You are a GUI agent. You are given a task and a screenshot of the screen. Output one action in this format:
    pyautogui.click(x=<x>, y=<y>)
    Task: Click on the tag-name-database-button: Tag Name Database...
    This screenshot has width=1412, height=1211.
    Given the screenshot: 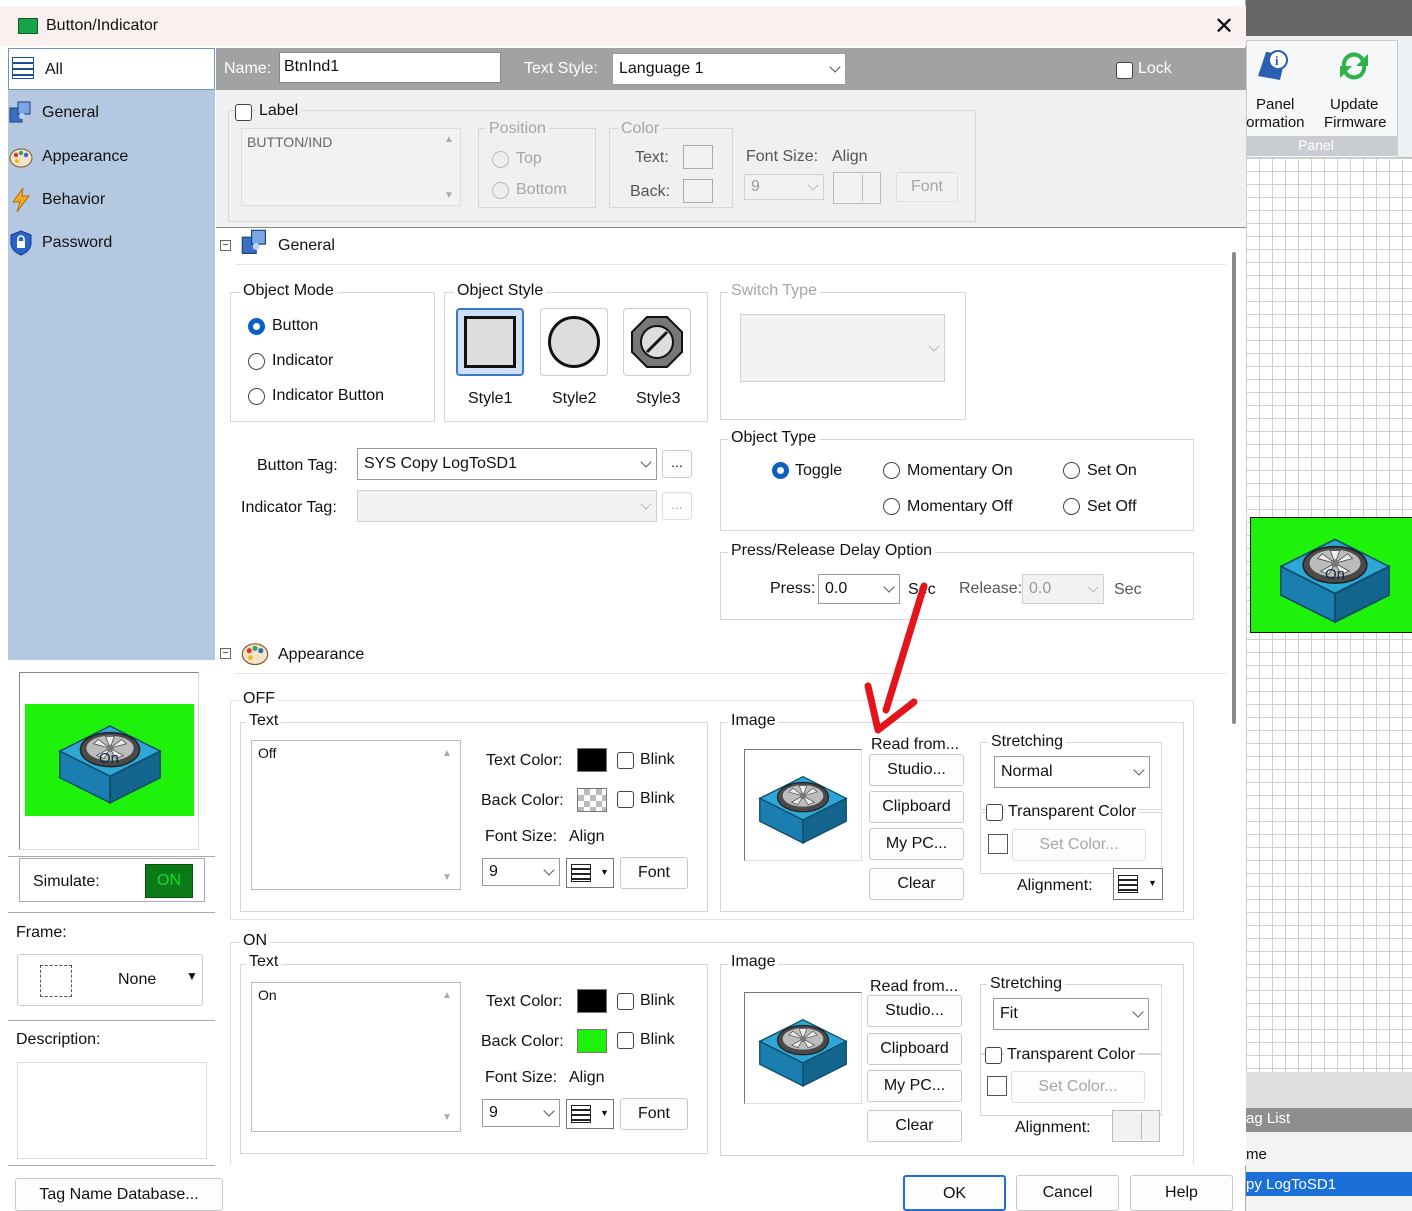 What is the action you would take?
    pyautogui.click(x=119, y=1194)
    